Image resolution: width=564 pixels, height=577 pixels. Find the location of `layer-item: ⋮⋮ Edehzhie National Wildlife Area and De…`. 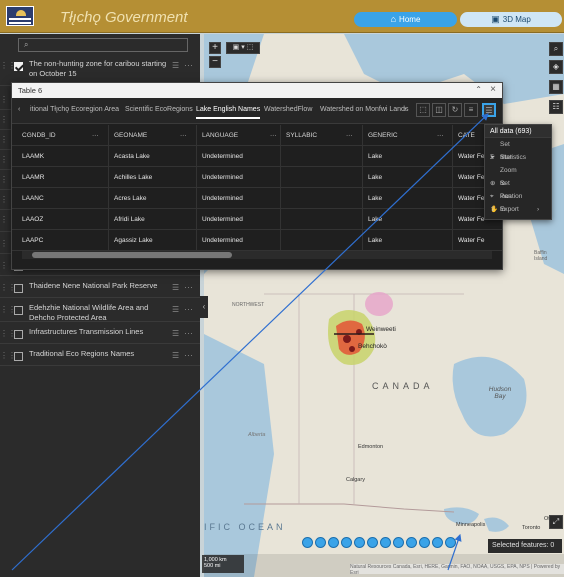

layer-item: ⋮⋮ Edehzhie National Wildlife Area and De… is located at coordinates (100, 311).